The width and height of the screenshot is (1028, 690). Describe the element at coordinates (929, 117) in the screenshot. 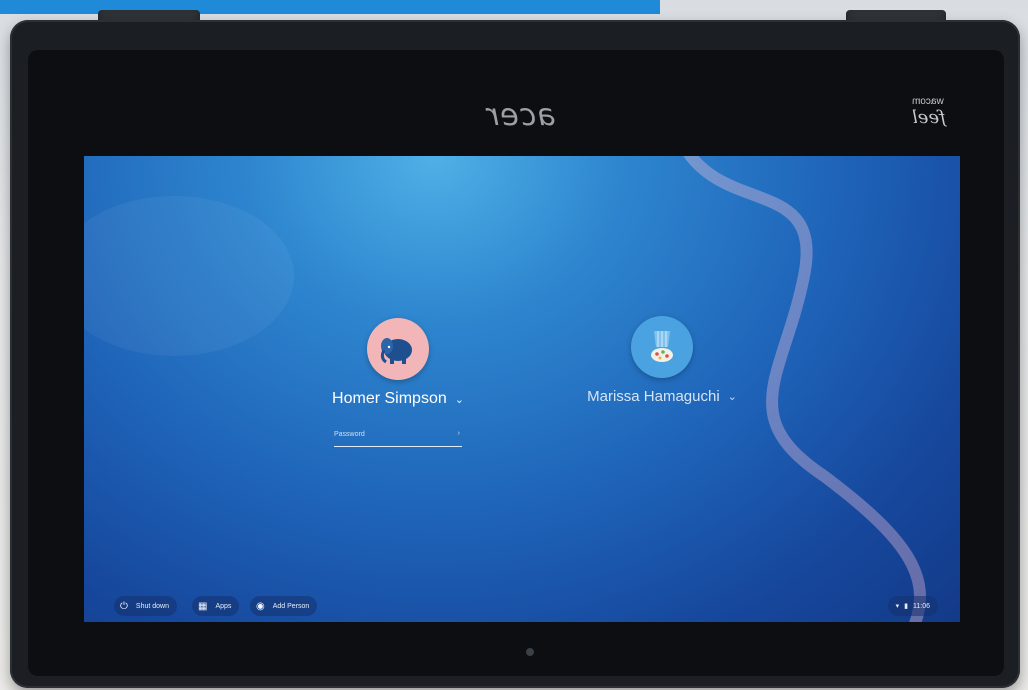

I see `feel-text: feel` at that location.